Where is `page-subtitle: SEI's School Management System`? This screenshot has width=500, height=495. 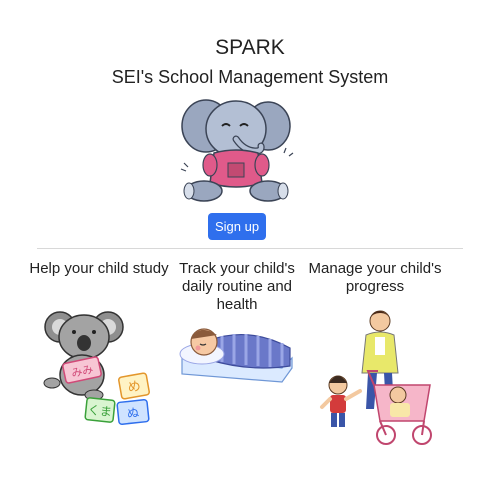
page-subtitle: SEI's School Management System is located at coordinates (250, 77).